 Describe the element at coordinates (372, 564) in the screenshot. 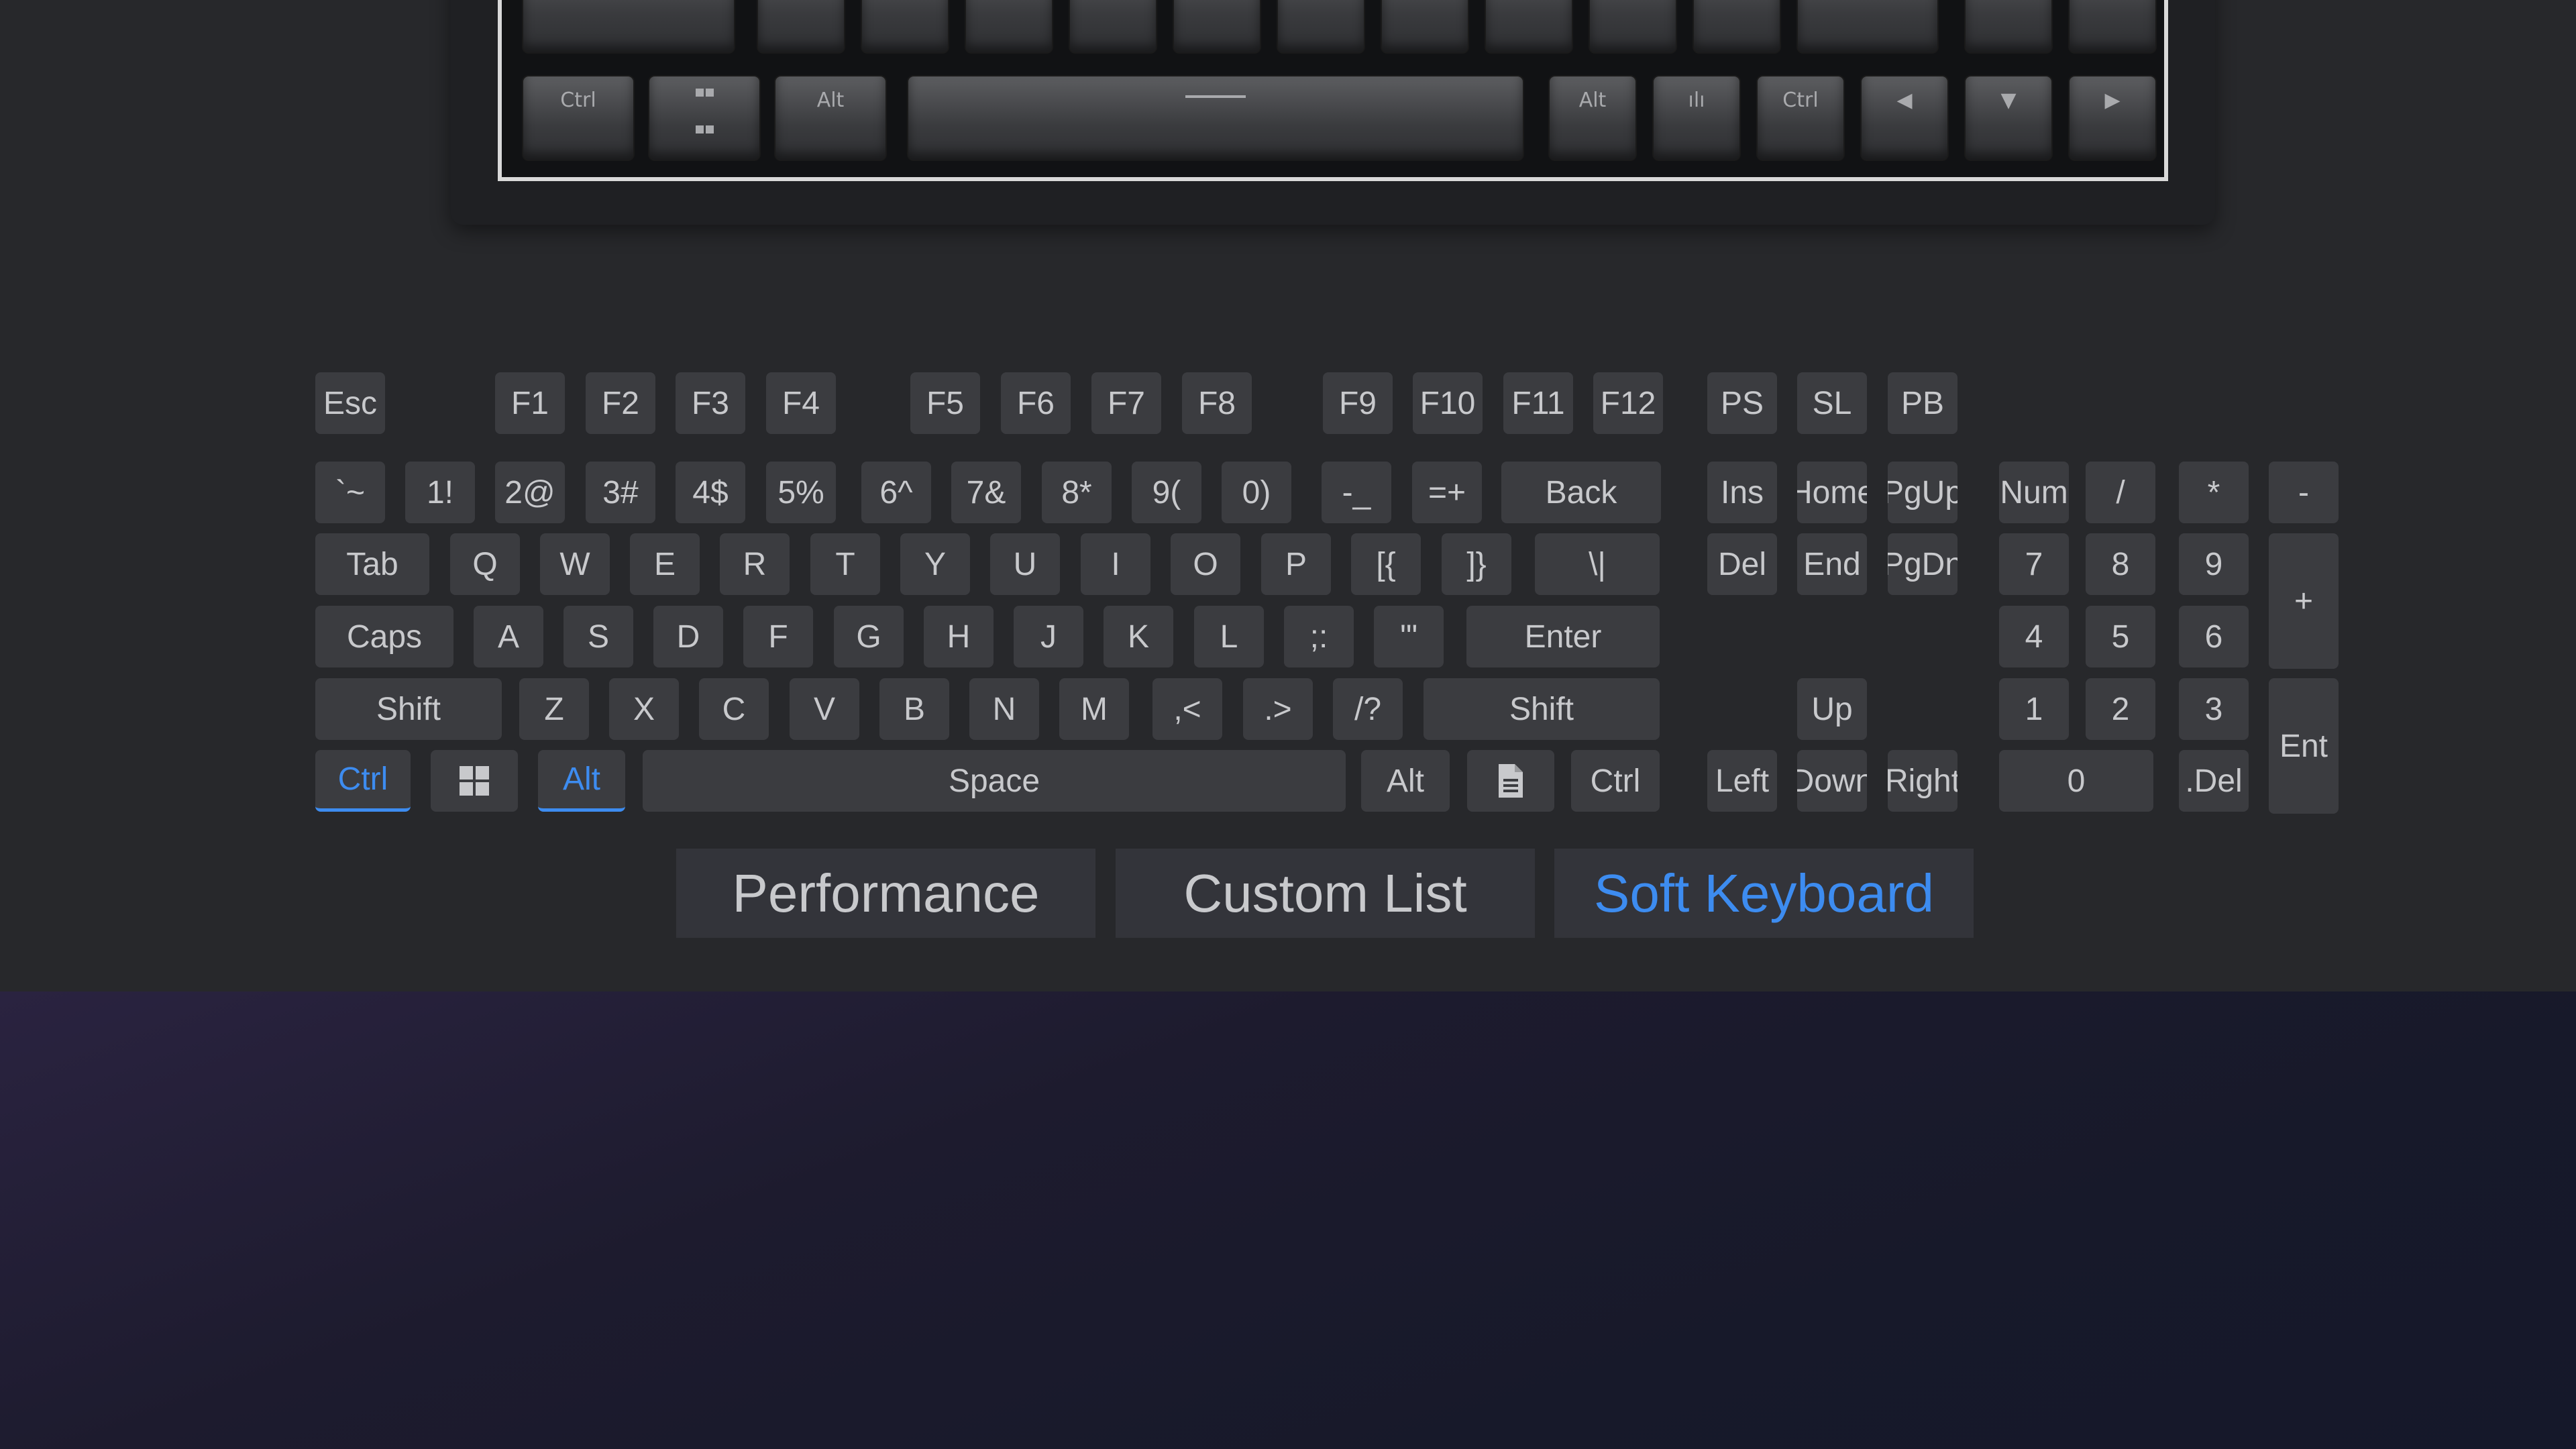

I see `key-tab: Tab` at that location.